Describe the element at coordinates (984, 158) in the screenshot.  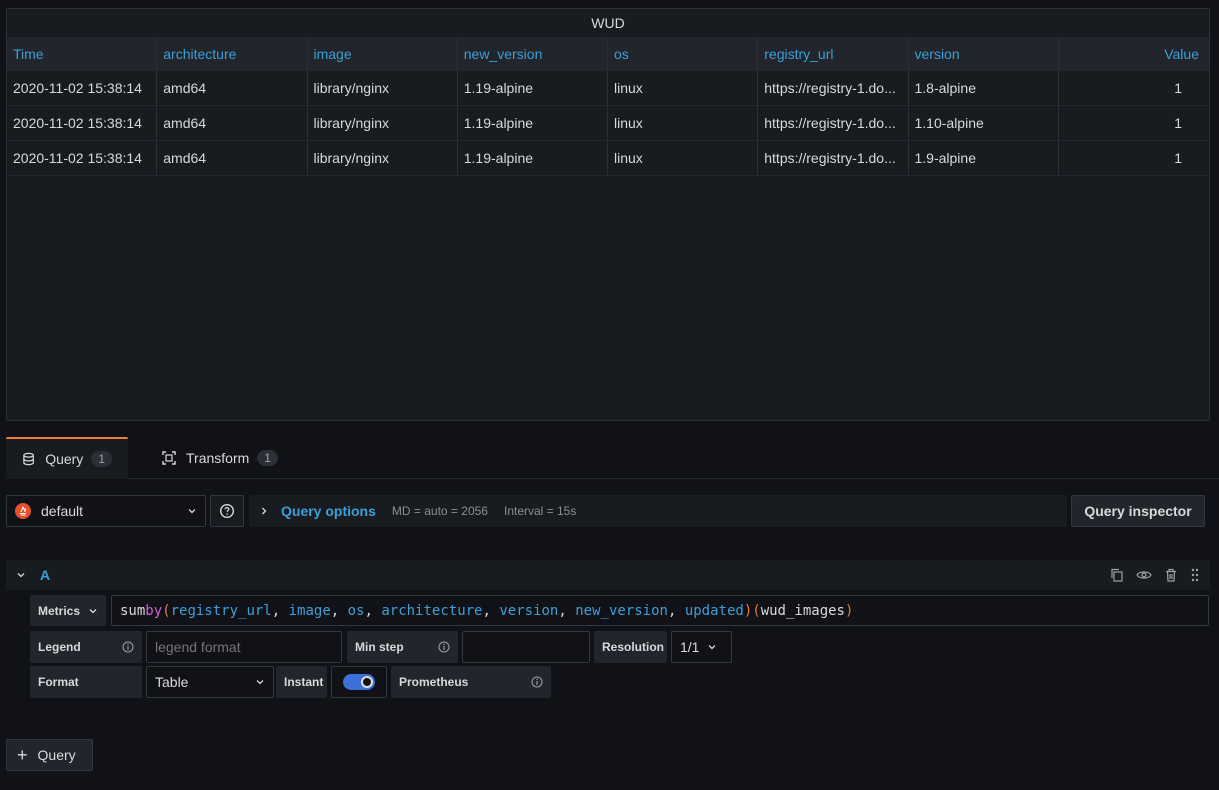
I see `cell-version: 1.9-alpine` at that location.